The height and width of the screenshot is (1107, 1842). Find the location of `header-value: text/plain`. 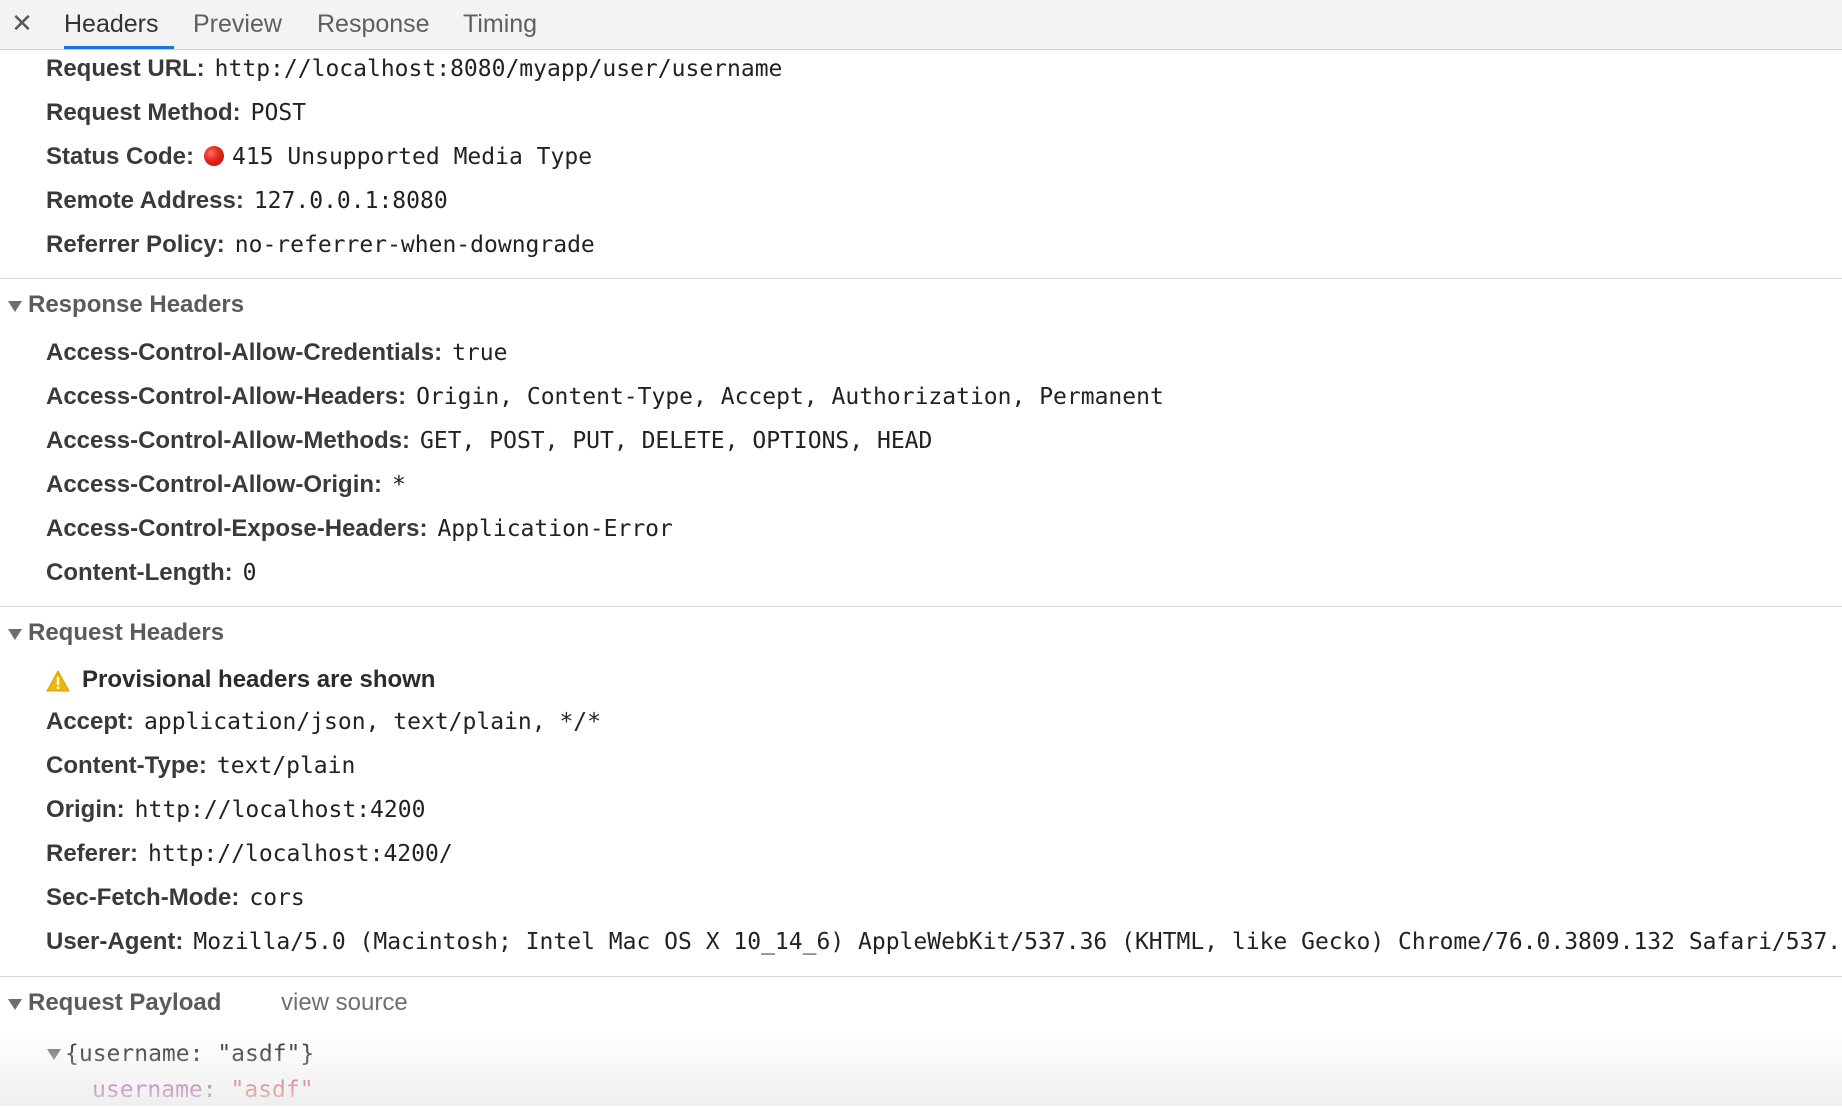

header-value: text/plain is located at coordinates (286, 766).